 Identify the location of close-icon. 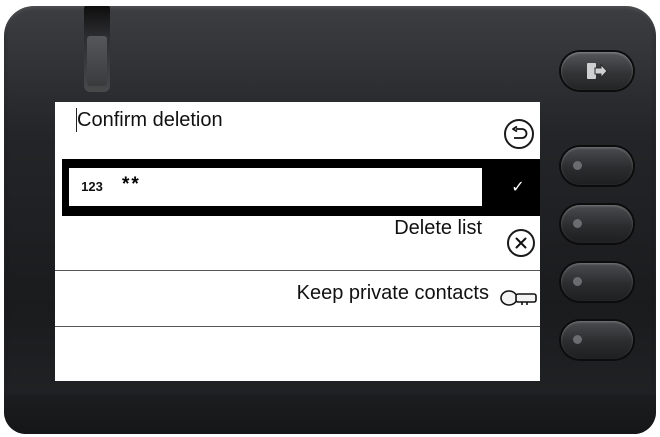
(521, 243).